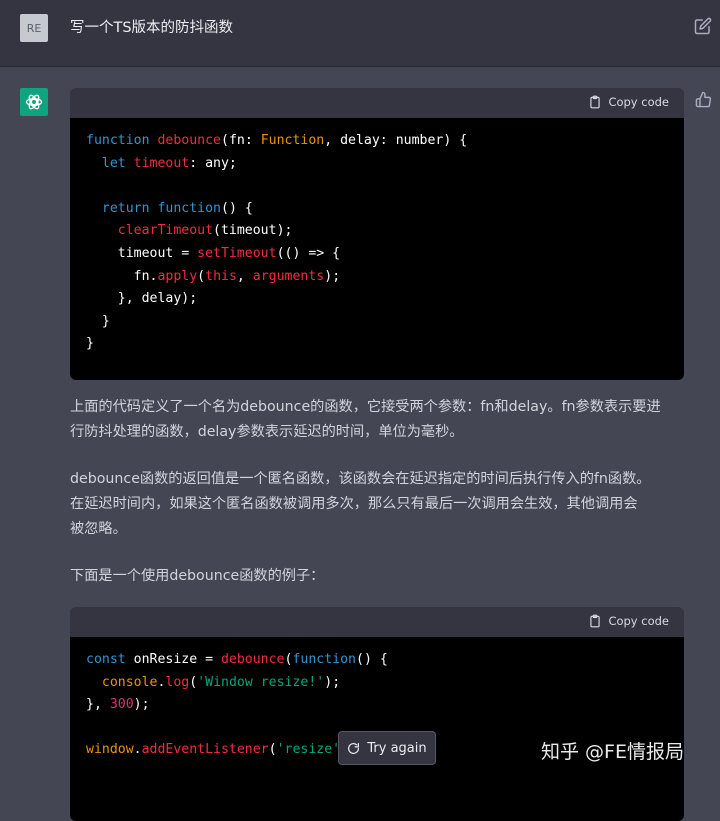 The height and width of the screenshot is (821, 720). I want to click on code-token: ., so click(137, 750).